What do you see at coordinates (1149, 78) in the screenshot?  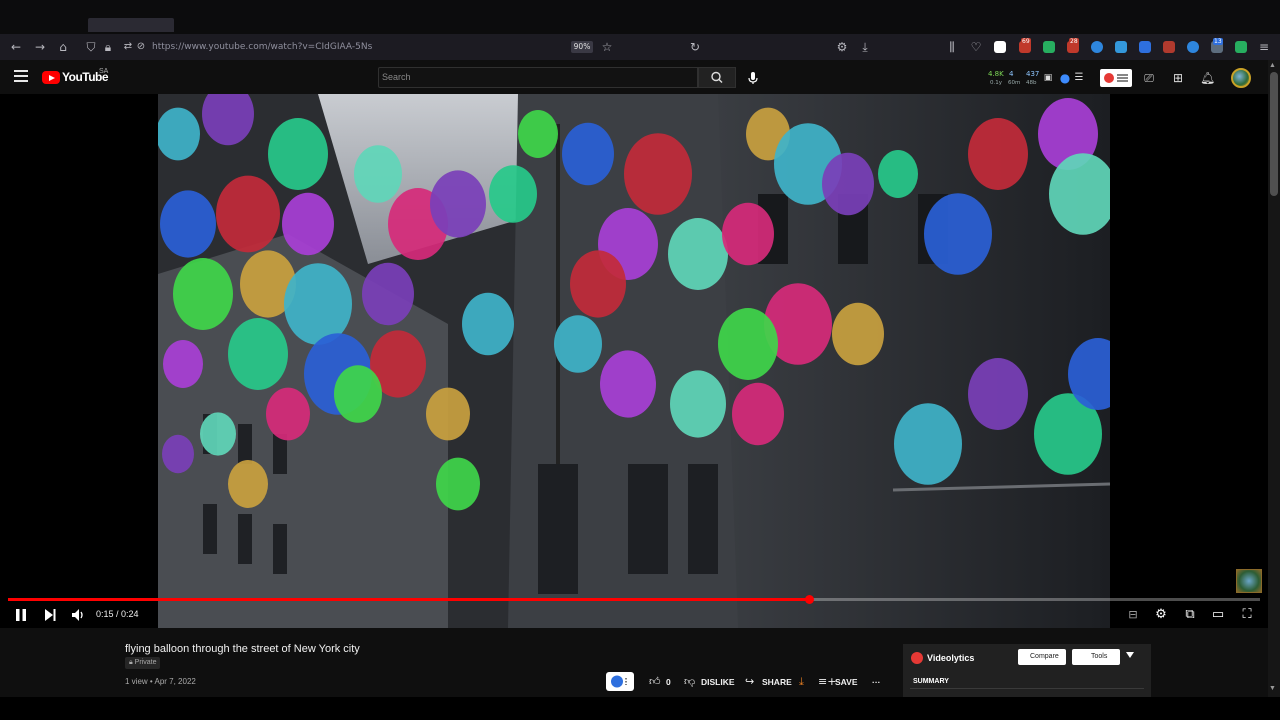 I see `create-video-icon: ⎚` at bounding box center [1149, 78].